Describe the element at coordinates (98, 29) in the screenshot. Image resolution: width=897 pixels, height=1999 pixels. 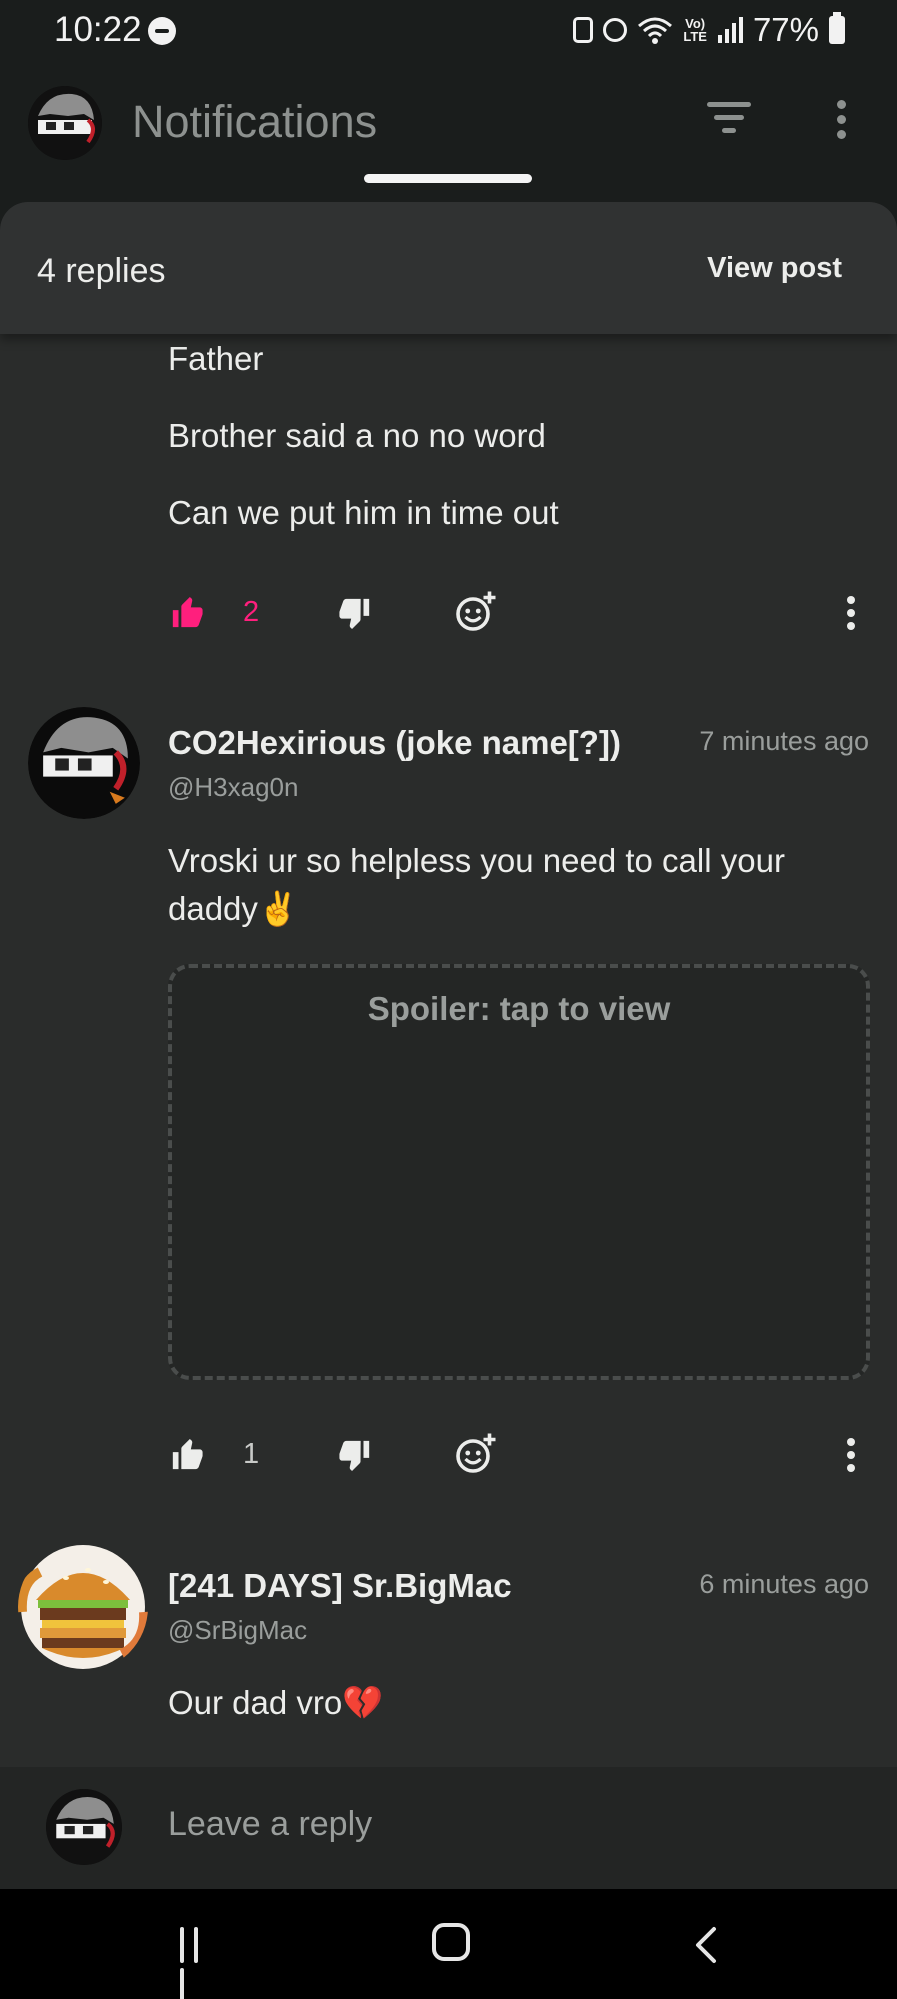
I see `status-time: 10:22` at that location.